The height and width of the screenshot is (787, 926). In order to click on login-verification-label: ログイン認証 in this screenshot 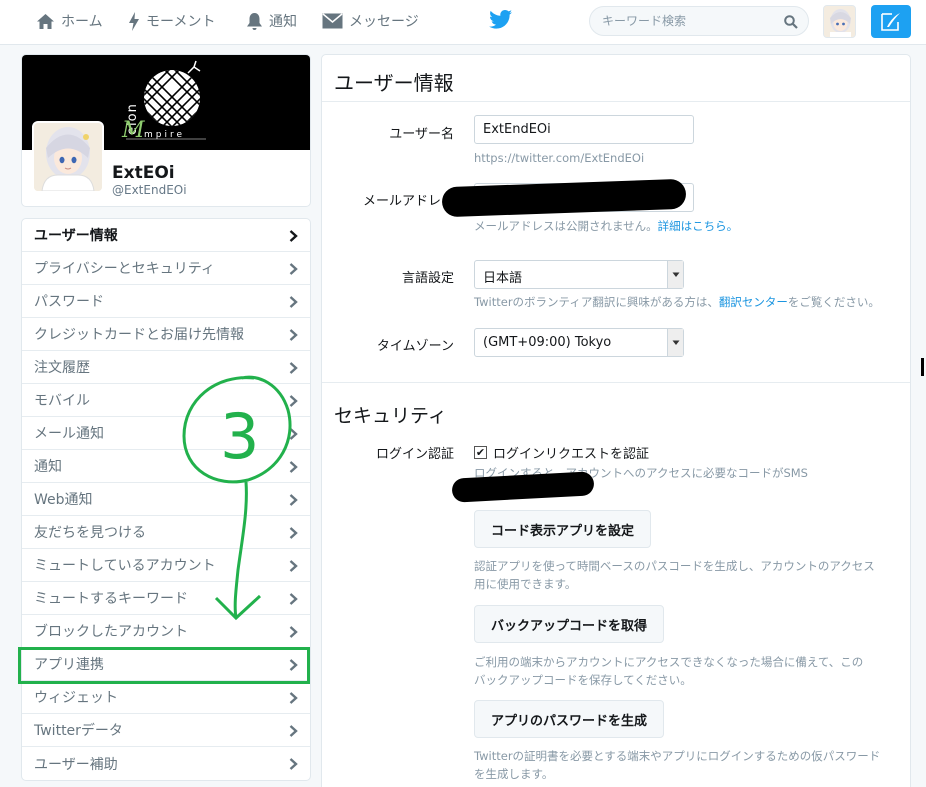, I will do `click(414, 454)`.